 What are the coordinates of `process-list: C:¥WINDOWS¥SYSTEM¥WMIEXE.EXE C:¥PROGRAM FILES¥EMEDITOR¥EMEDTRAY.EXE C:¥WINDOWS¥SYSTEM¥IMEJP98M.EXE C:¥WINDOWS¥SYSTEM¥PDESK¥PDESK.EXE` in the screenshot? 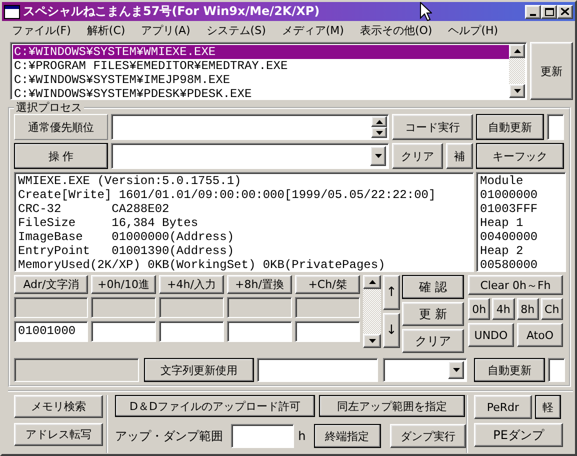 It's located at (269, 71).